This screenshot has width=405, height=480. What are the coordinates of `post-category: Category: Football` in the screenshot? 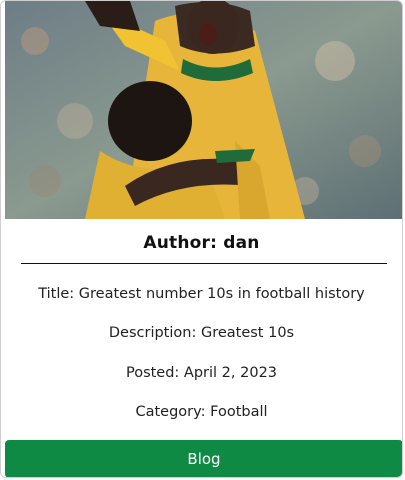 It's located at (201, 412).